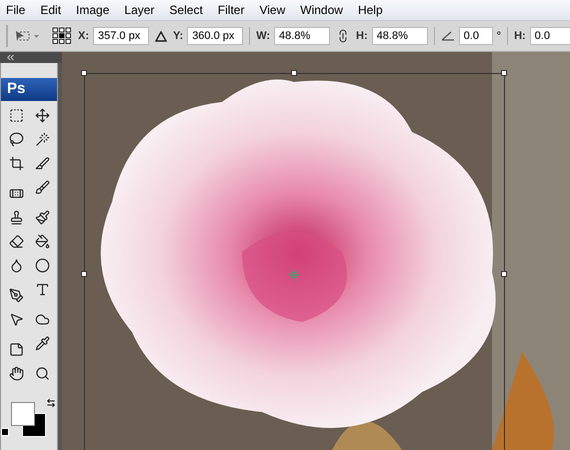 The image size is (570, 450). What do you see at coordinates (93, 10) in the screenshot?
I see `menu-item: Image` at bounding box center [93, 10].